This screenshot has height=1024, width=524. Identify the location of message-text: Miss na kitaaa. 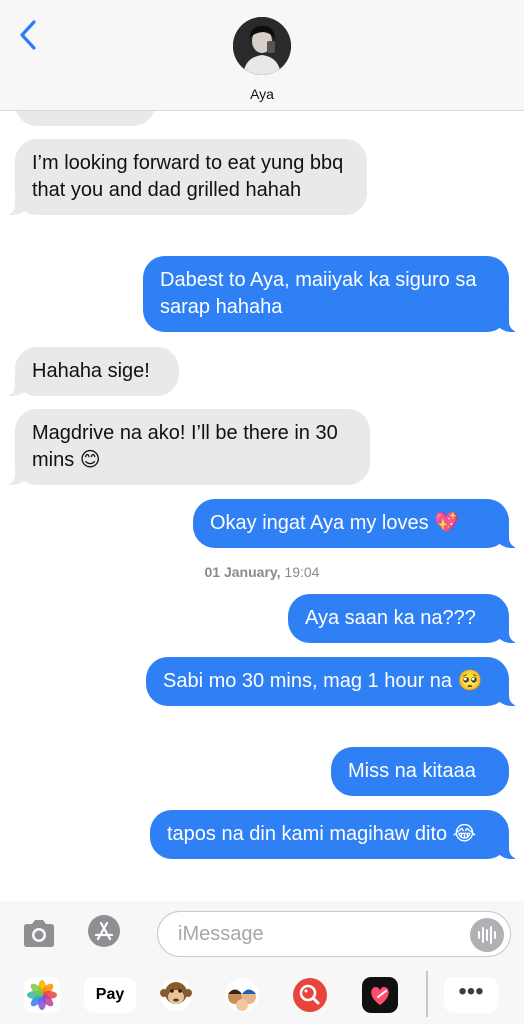
(412, 771).